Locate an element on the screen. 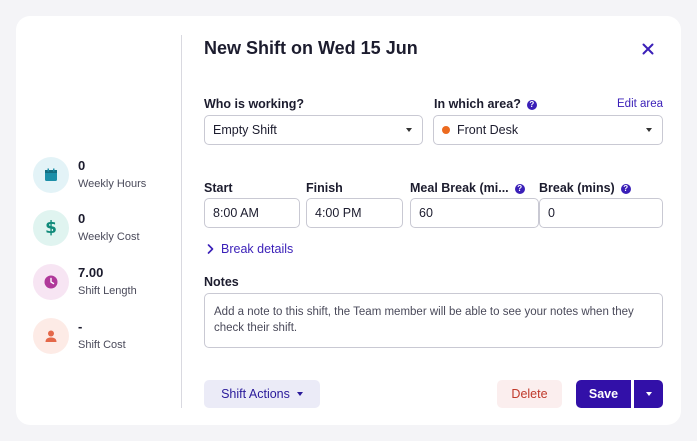 This screenshot has width=697, height=441. column-divider is located at coordinates (181, 221).